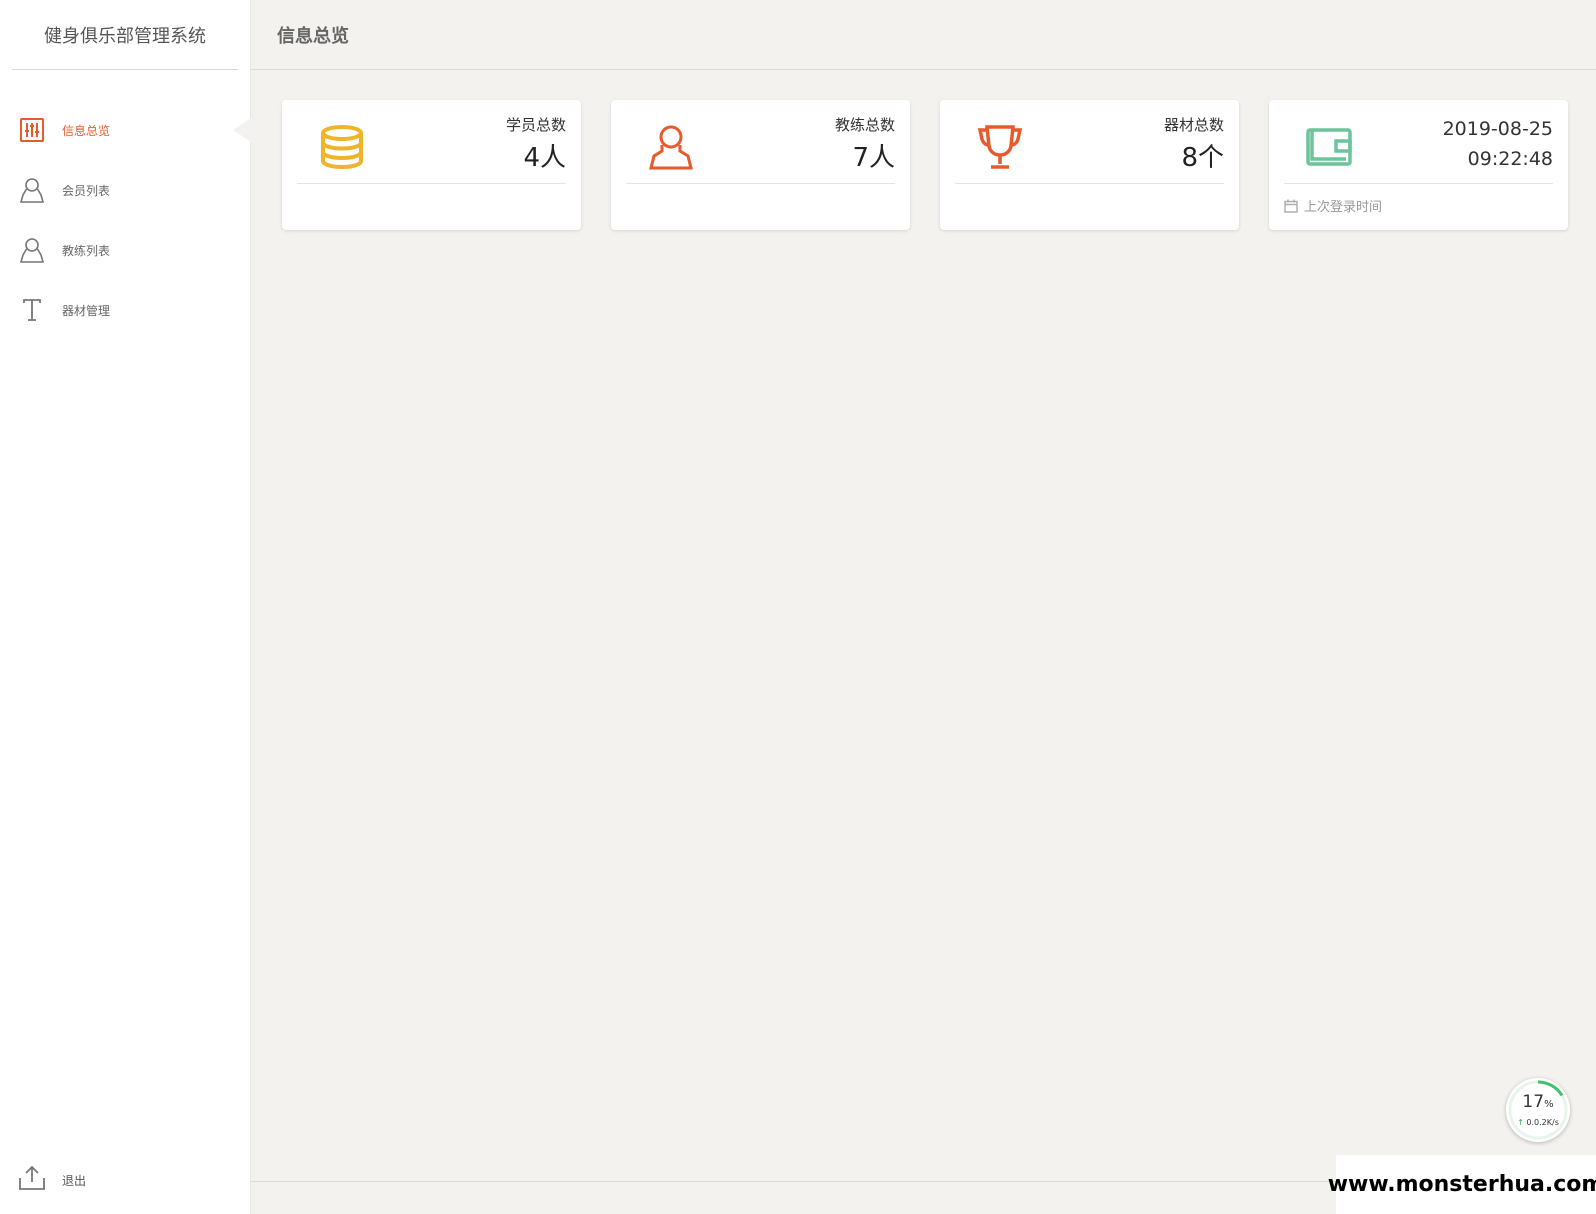 This screenshot has width=1596, height=1214. I want to click on text-t-icon, so click(32, 310).